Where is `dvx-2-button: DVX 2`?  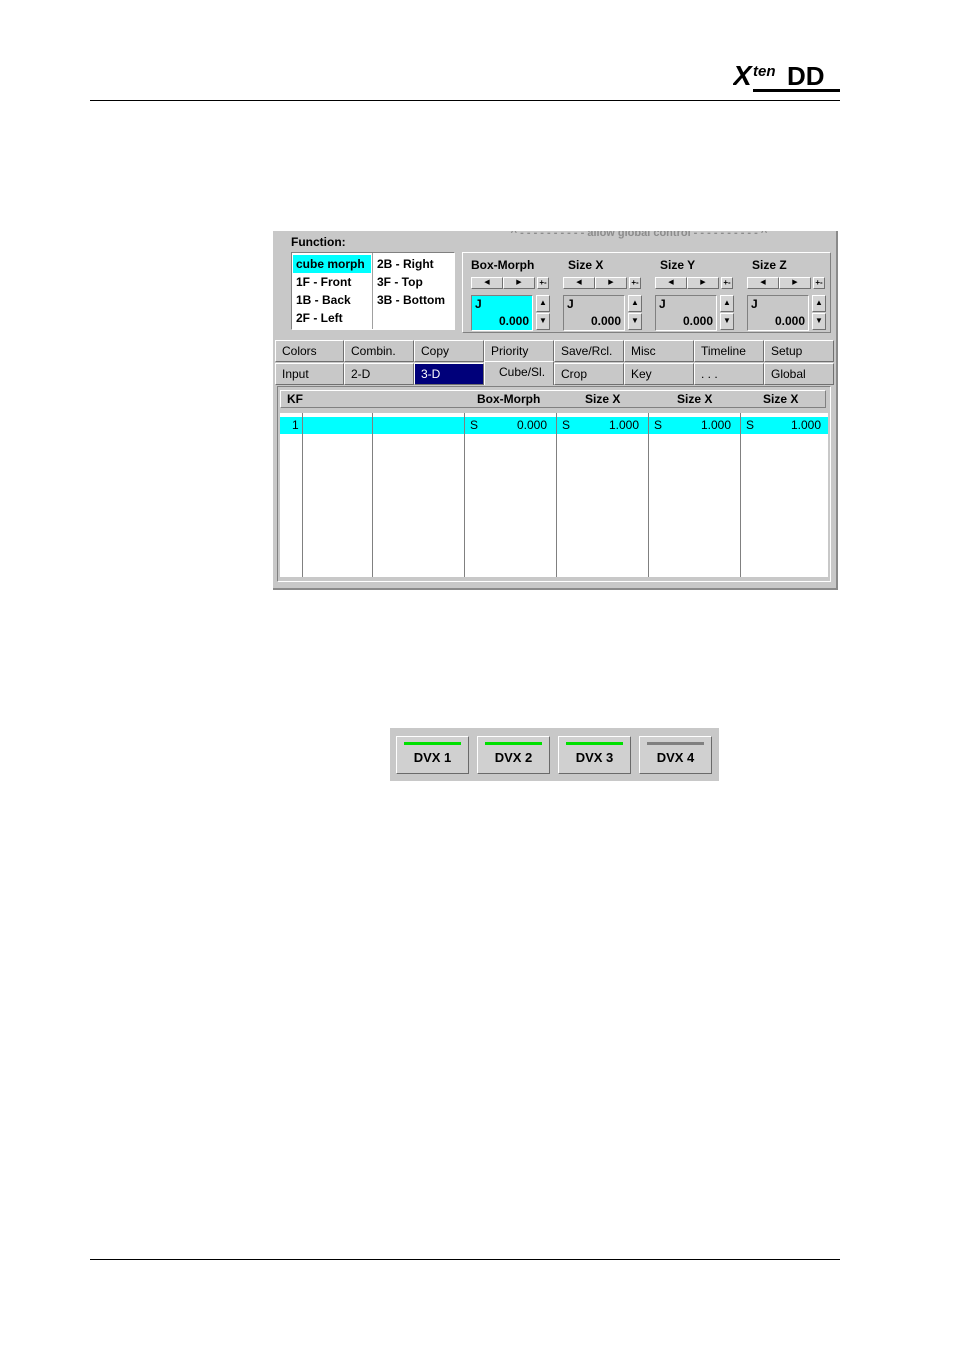 dvx-2-button: DVX 2 is located at coordinates (513, 755).